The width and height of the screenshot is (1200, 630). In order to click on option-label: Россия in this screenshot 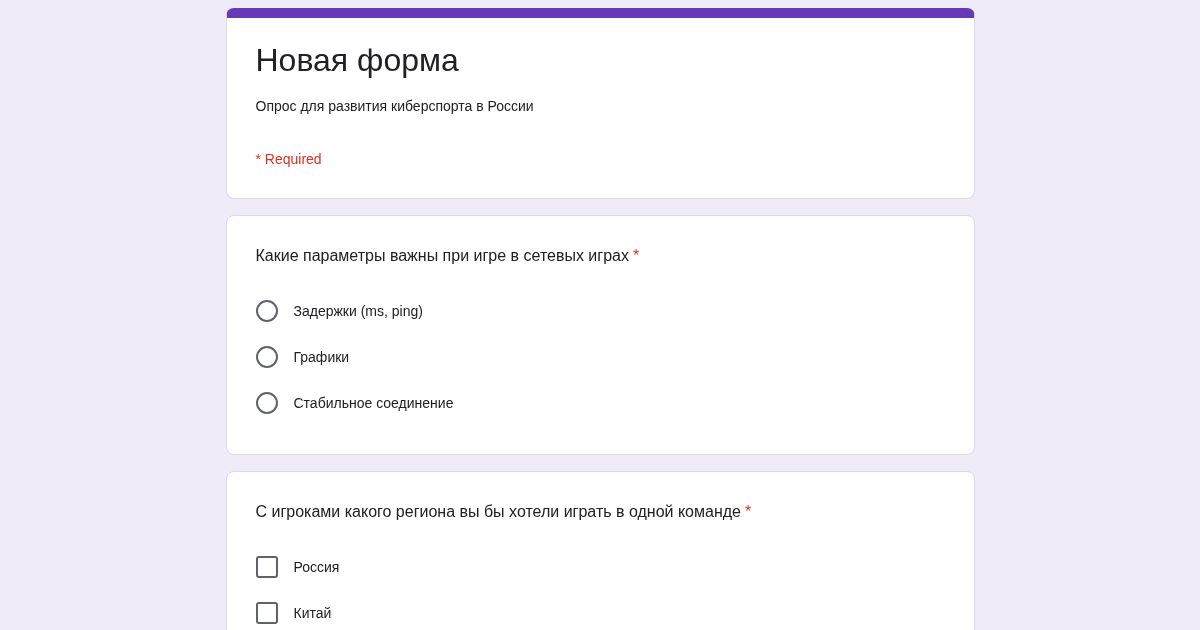, I will do `click(316, 567)`.